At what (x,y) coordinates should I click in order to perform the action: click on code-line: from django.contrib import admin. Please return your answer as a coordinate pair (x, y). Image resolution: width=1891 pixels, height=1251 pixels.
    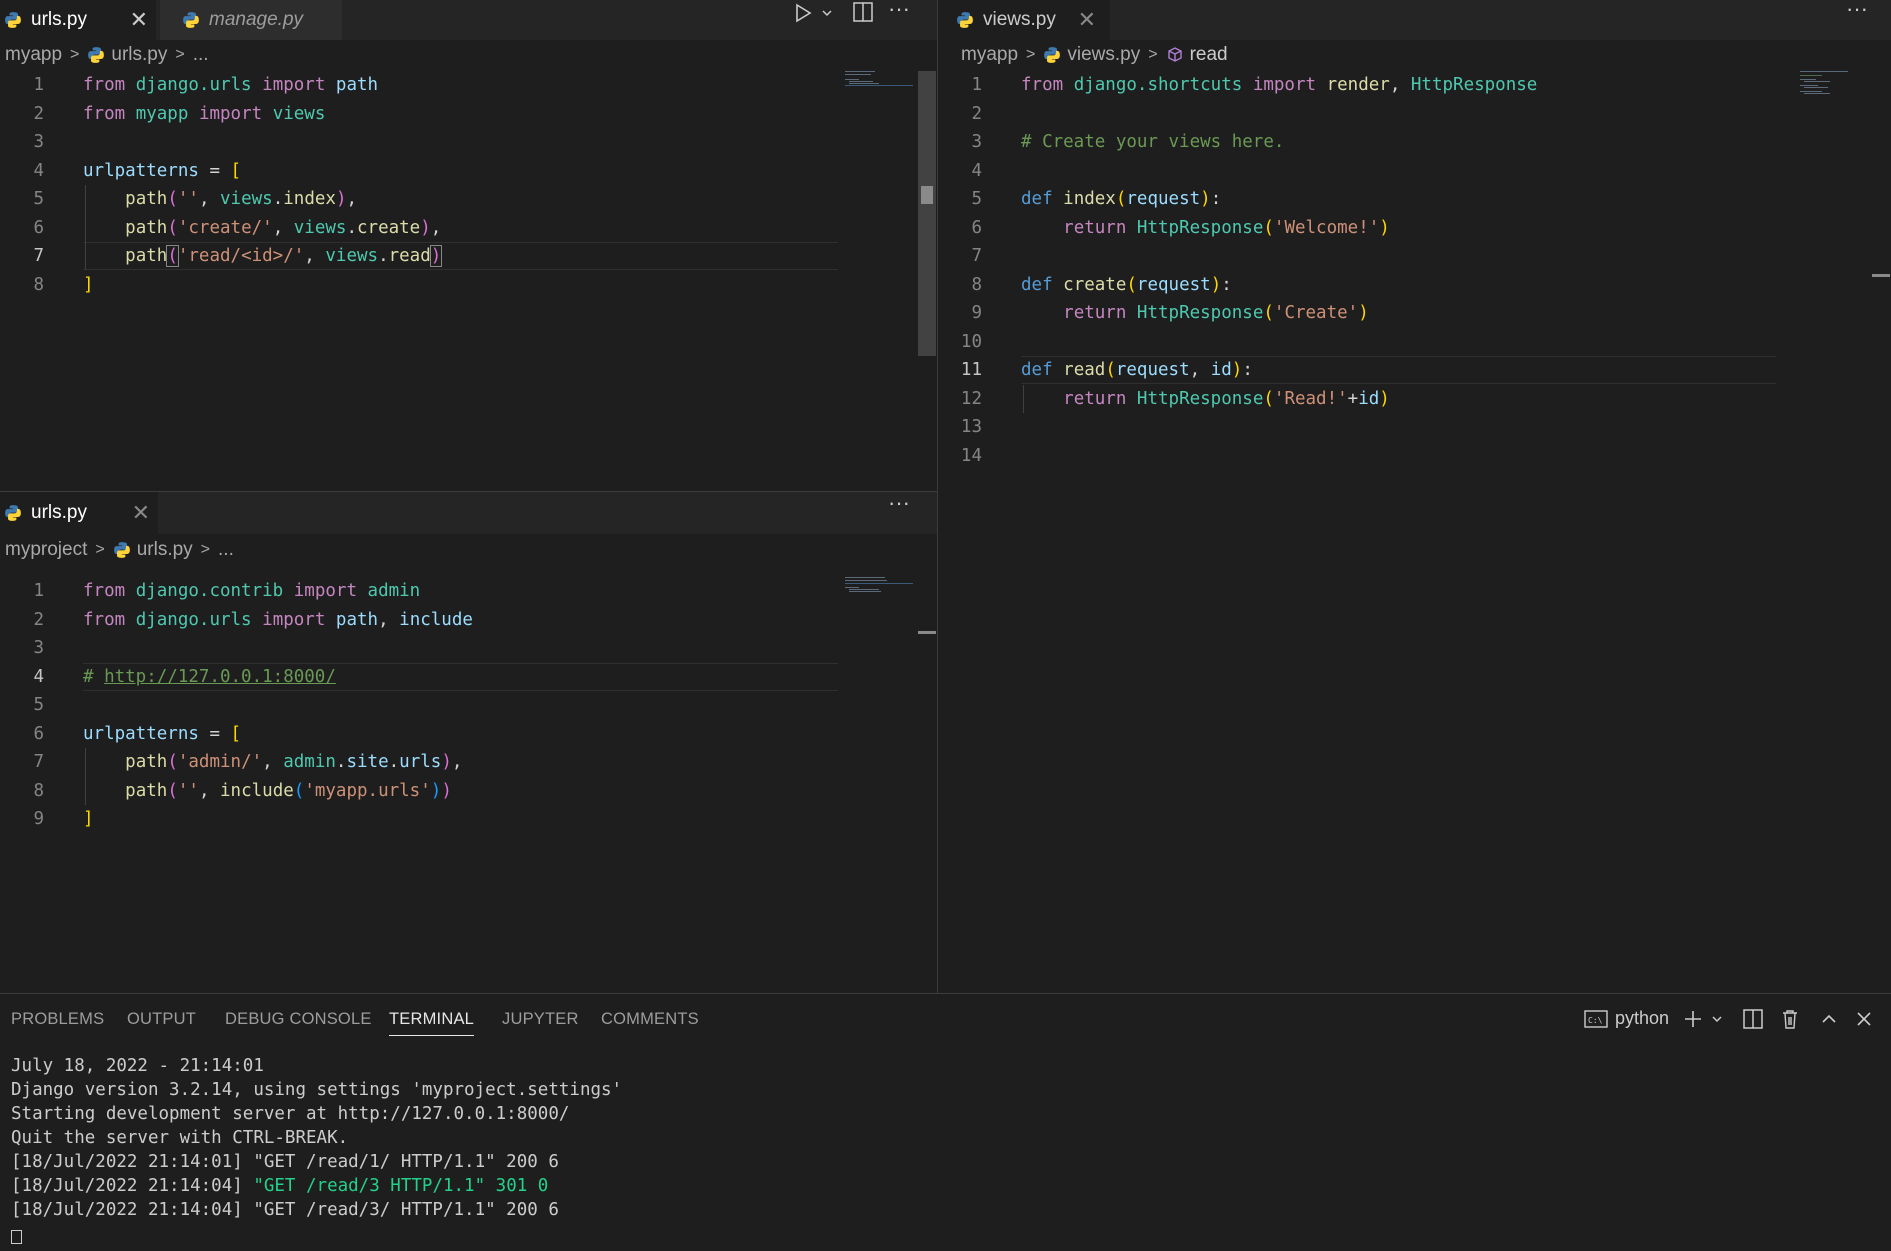
    Looking at the image, I should click on (252, 591).